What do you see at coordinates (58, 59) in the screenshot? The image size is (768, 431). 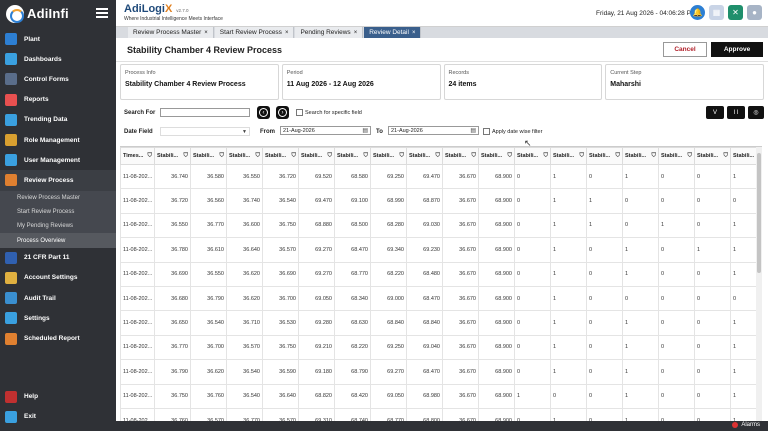 I see `sidebar-item-dashboards: Dashboards` at bounding box center [58, 59].